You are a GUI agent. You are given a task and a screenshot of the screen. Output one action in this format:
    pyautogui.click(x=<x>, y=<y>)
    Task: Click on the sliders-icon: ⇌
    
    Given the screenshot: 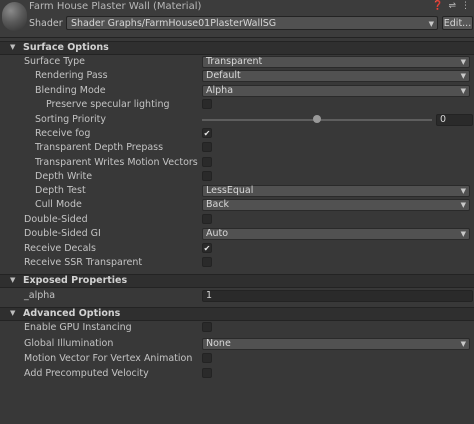 What is the action you would take?
    pyautogui.click(x=452, y=6)
    